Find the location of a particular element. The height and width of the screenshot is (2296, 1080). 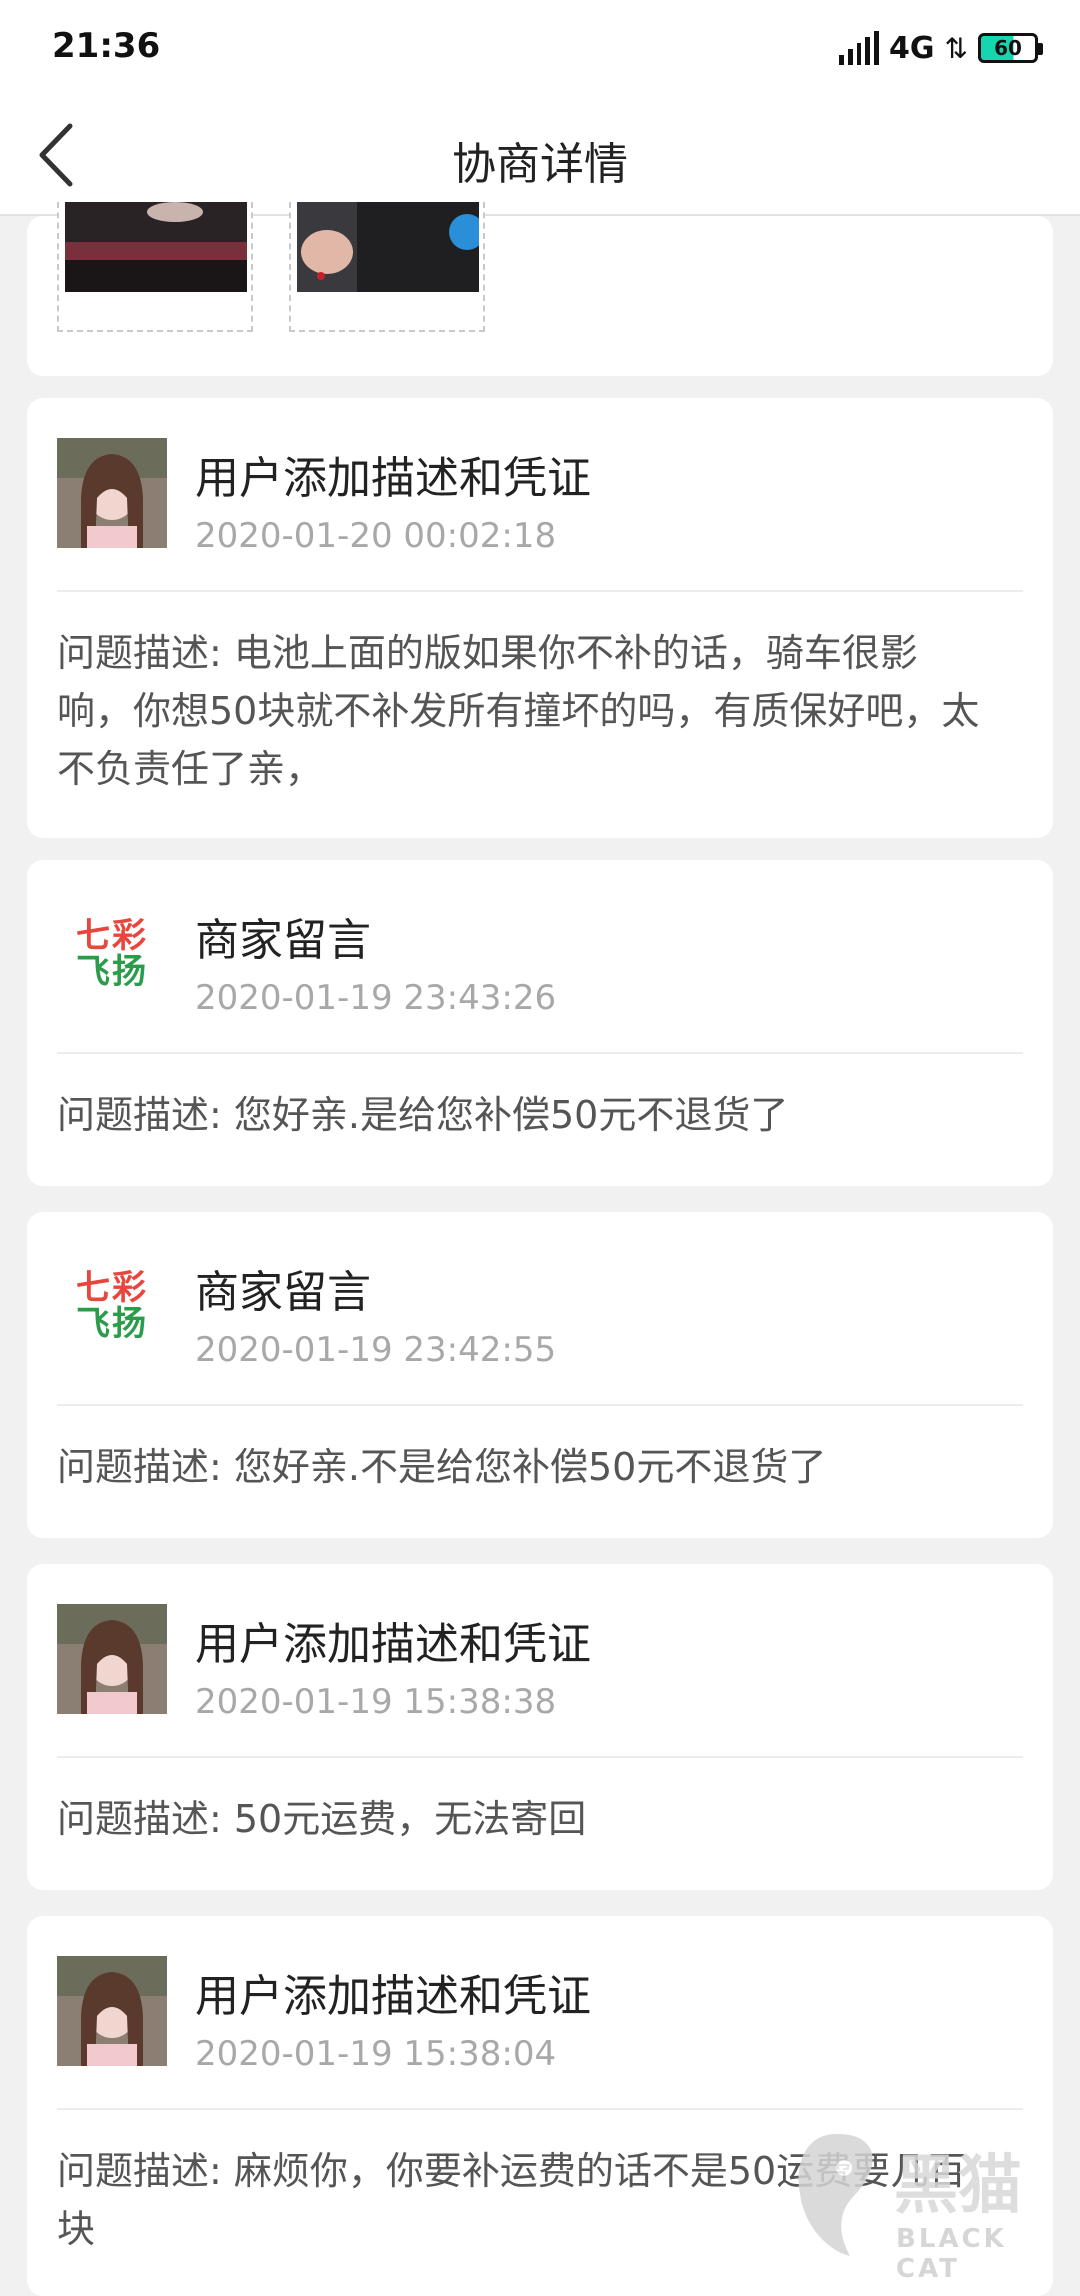

status-indicators: 4G ⇅ 60 is located at coordinates (938, 48).